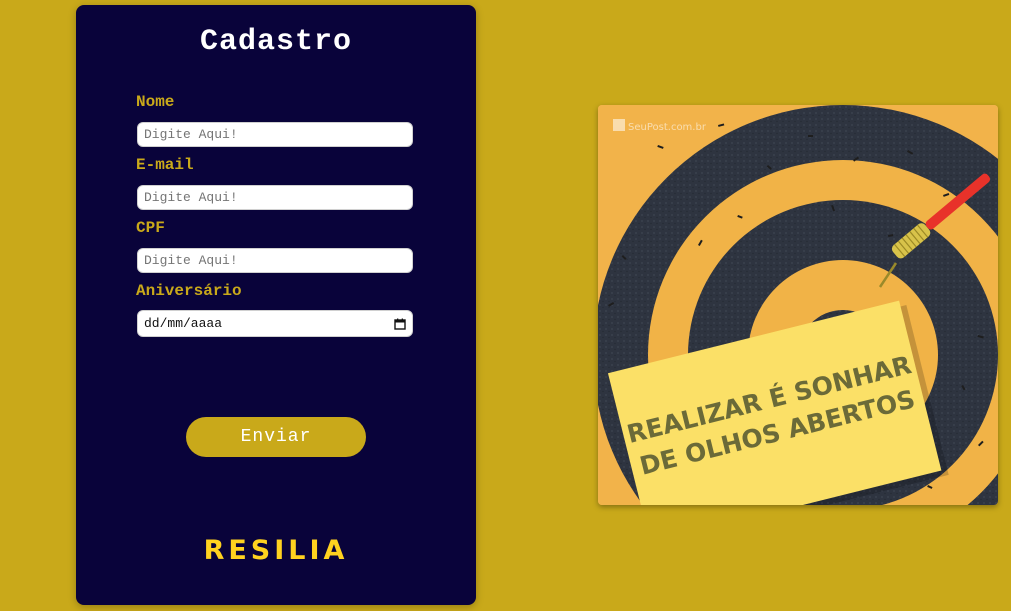  Describe the element at coordinates (275, 260) in the screenshot. I see `cpf-input` at that location.